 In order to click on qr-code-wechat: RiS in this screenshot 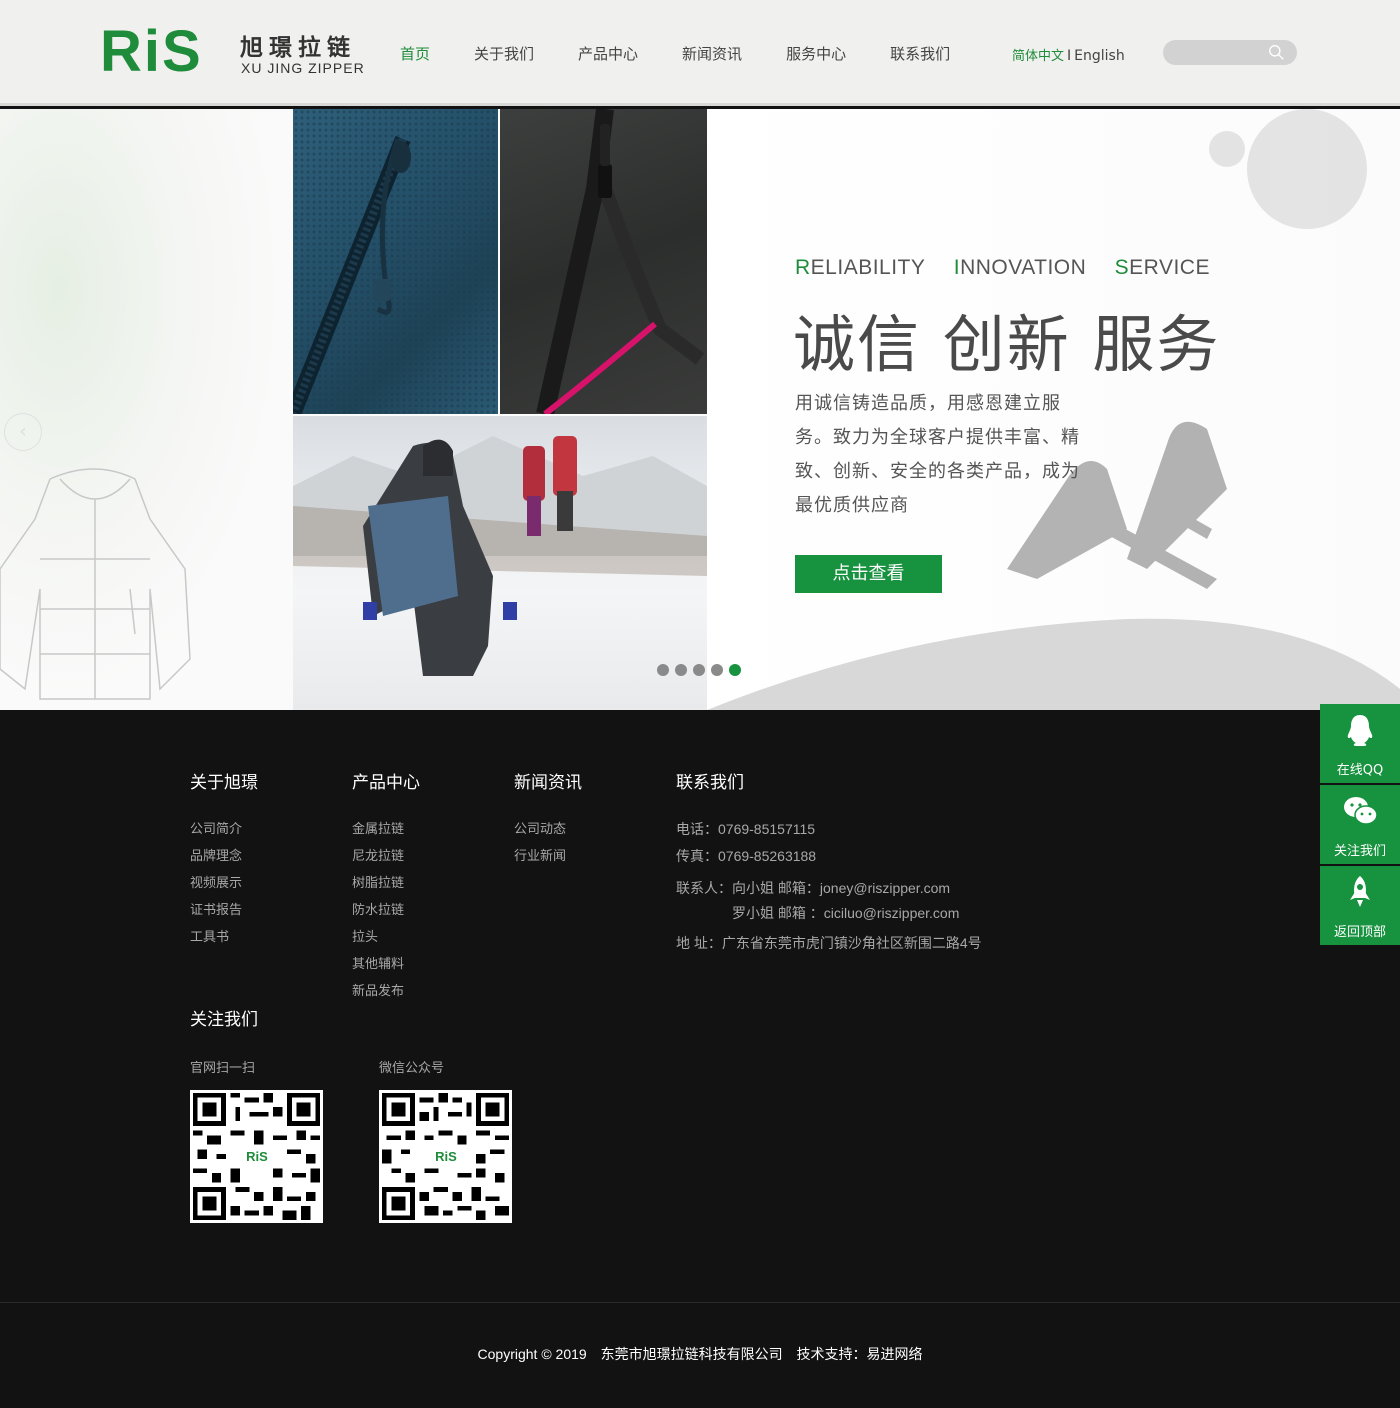, I will do `click(445, 1156)`.